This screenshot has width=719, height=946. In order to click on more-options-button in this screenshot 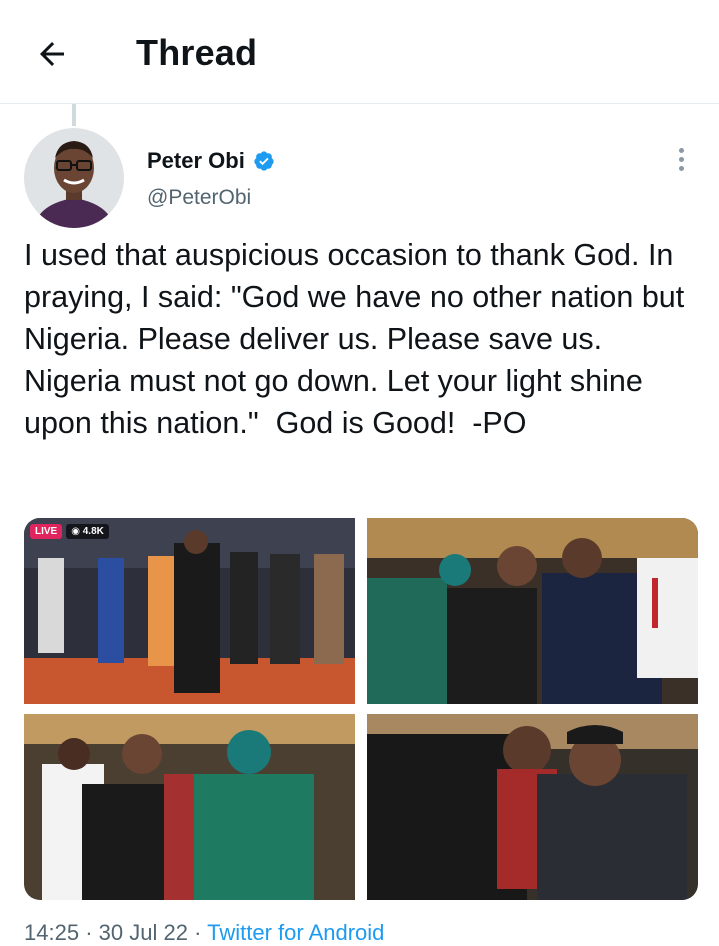, I will do `click(681, 159)`.